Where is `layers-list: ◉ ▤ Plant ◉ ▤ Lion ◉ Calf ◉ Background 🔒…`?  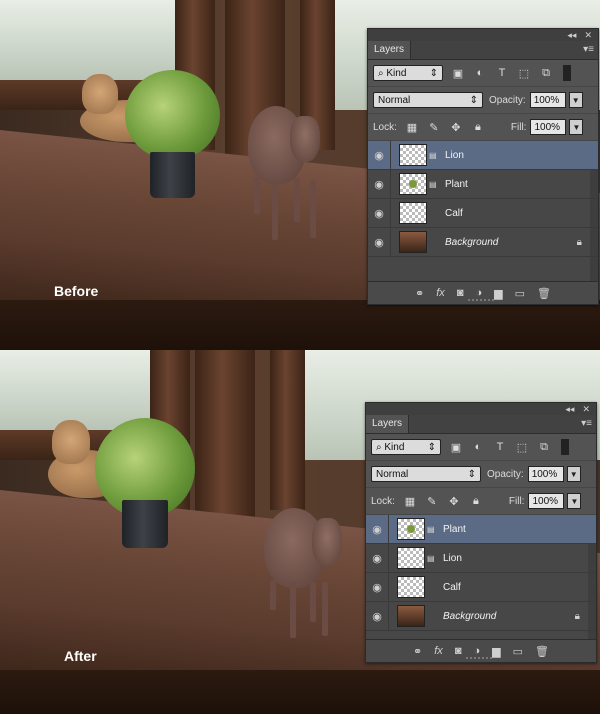
layers-list: ◉ ▤ Plant ◉ ▤ Lion ◉ Calf ◉ Background 🔒… is located at coordinates (481, 577).